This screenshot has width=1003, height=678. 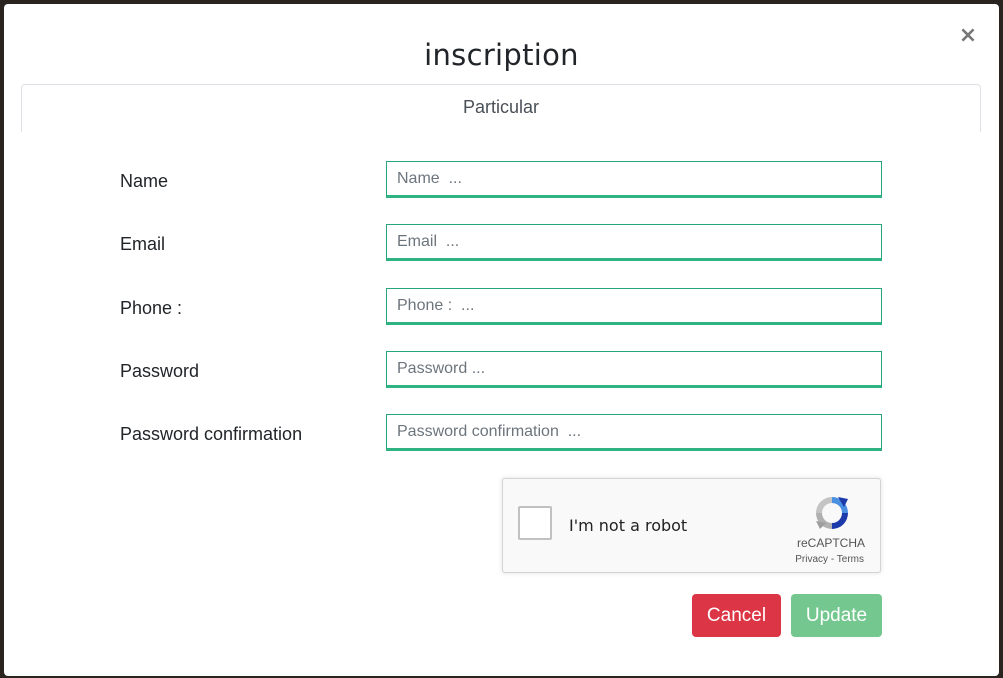 What do you see at coordinates (628, 525) in the screenshot?
I see `recaptcha-label: I'm not a robot` at bounding box center [628, 525].